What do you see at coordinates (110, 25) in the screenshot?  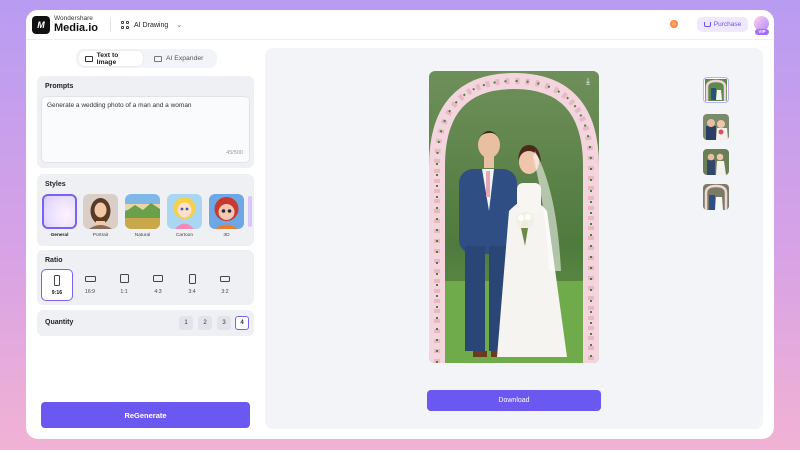 I see `header-divider` at bounding box center [110, 25].